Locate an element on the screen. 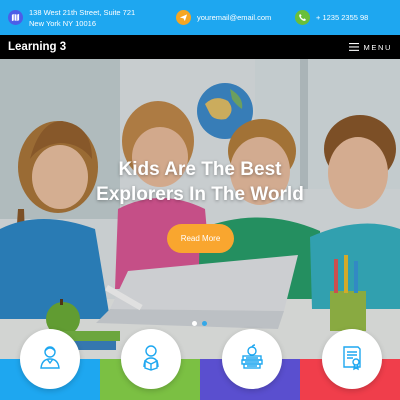 The width and height of the screenshot is (400, 400). address-line-2: New York NY 10016 is located at coordinates (62, 23).